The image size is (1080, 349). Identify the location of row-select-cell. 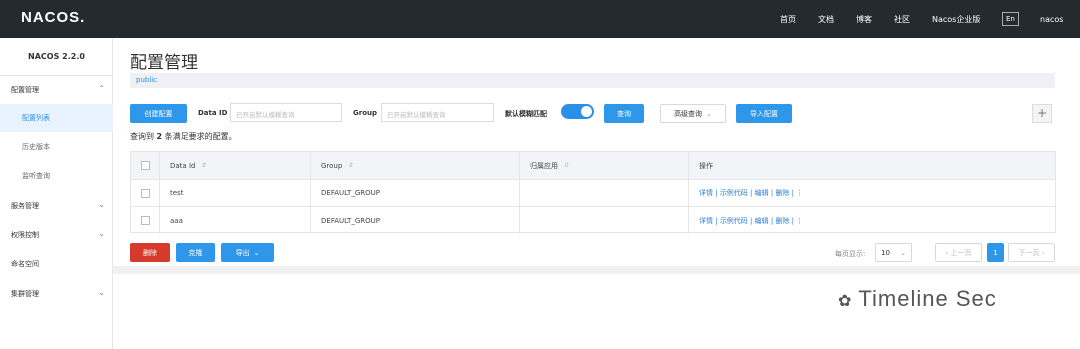
(145, 193).